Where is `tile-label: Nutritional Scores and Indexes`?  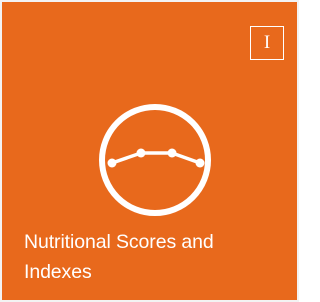
tile-label: Nutritional Scores and Indexes is located at coordinates (119, 257).